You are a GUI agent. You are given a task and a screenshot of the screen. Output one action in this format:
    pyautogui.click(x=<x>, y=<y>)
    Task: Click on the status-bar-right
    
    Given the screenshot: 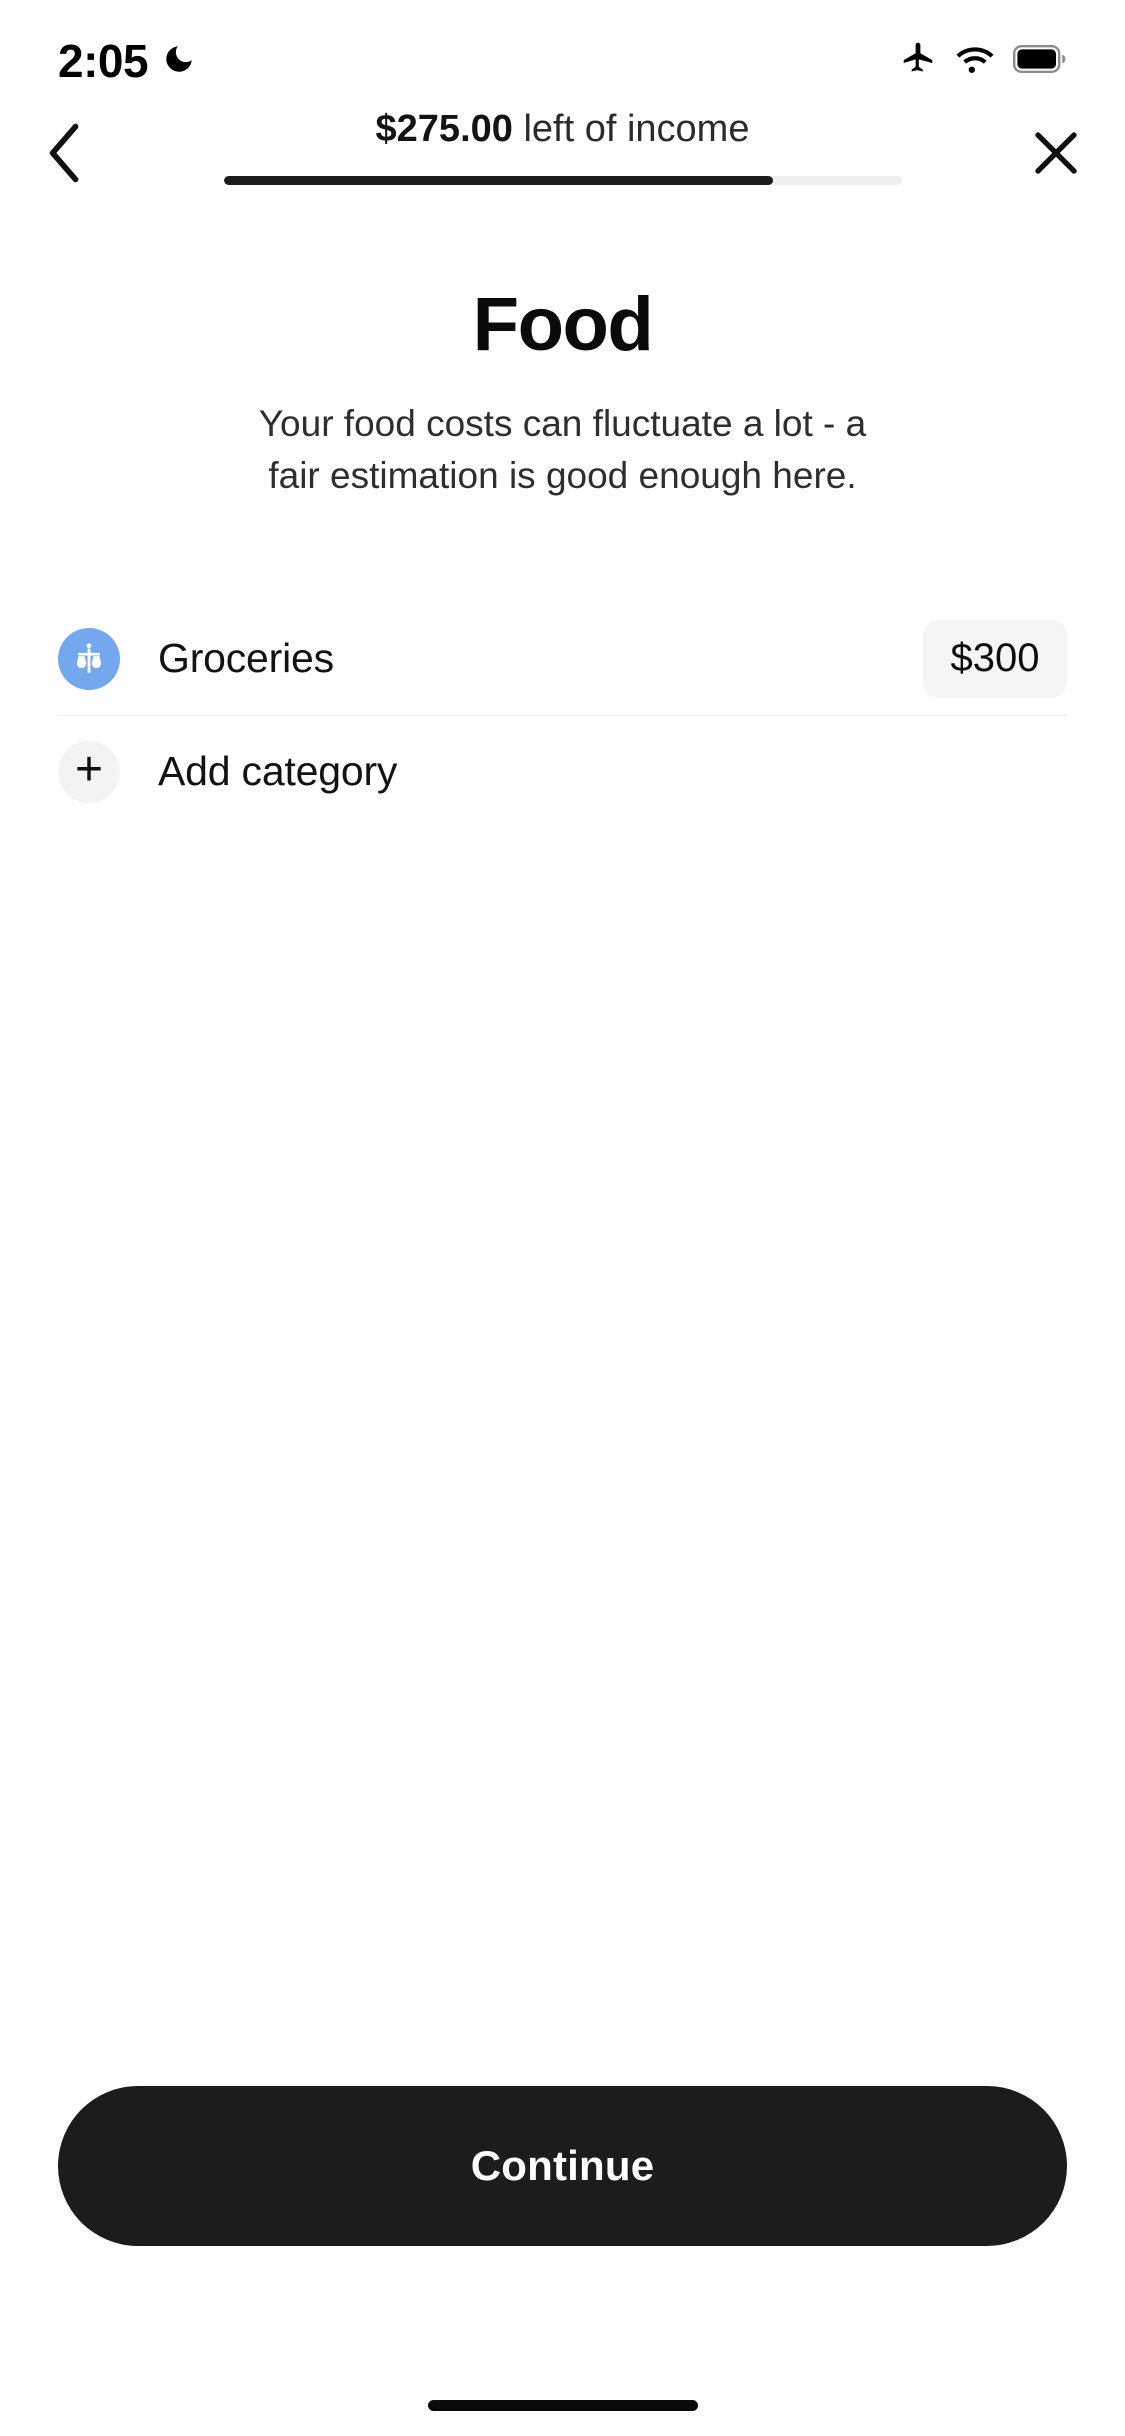 What is the action you would take?
    pyautogui.click(x=983, y=61)
    